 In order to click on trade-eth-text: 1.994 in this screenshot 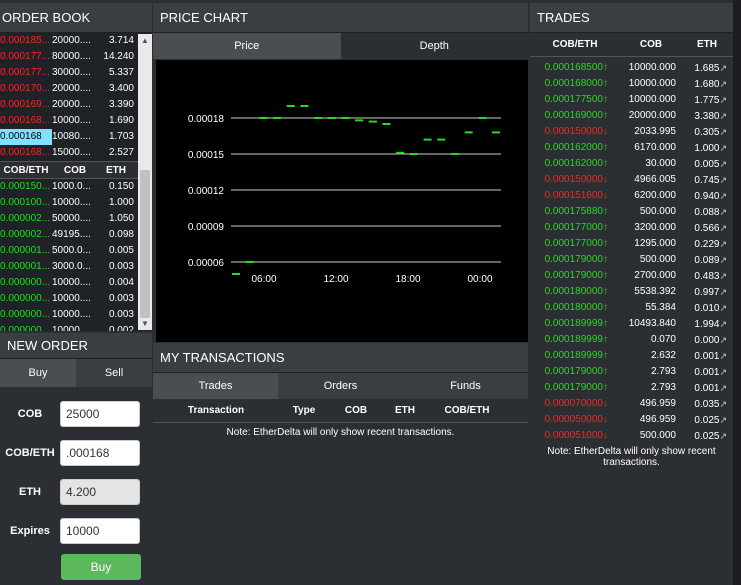, I will do `click(707, 324)`.